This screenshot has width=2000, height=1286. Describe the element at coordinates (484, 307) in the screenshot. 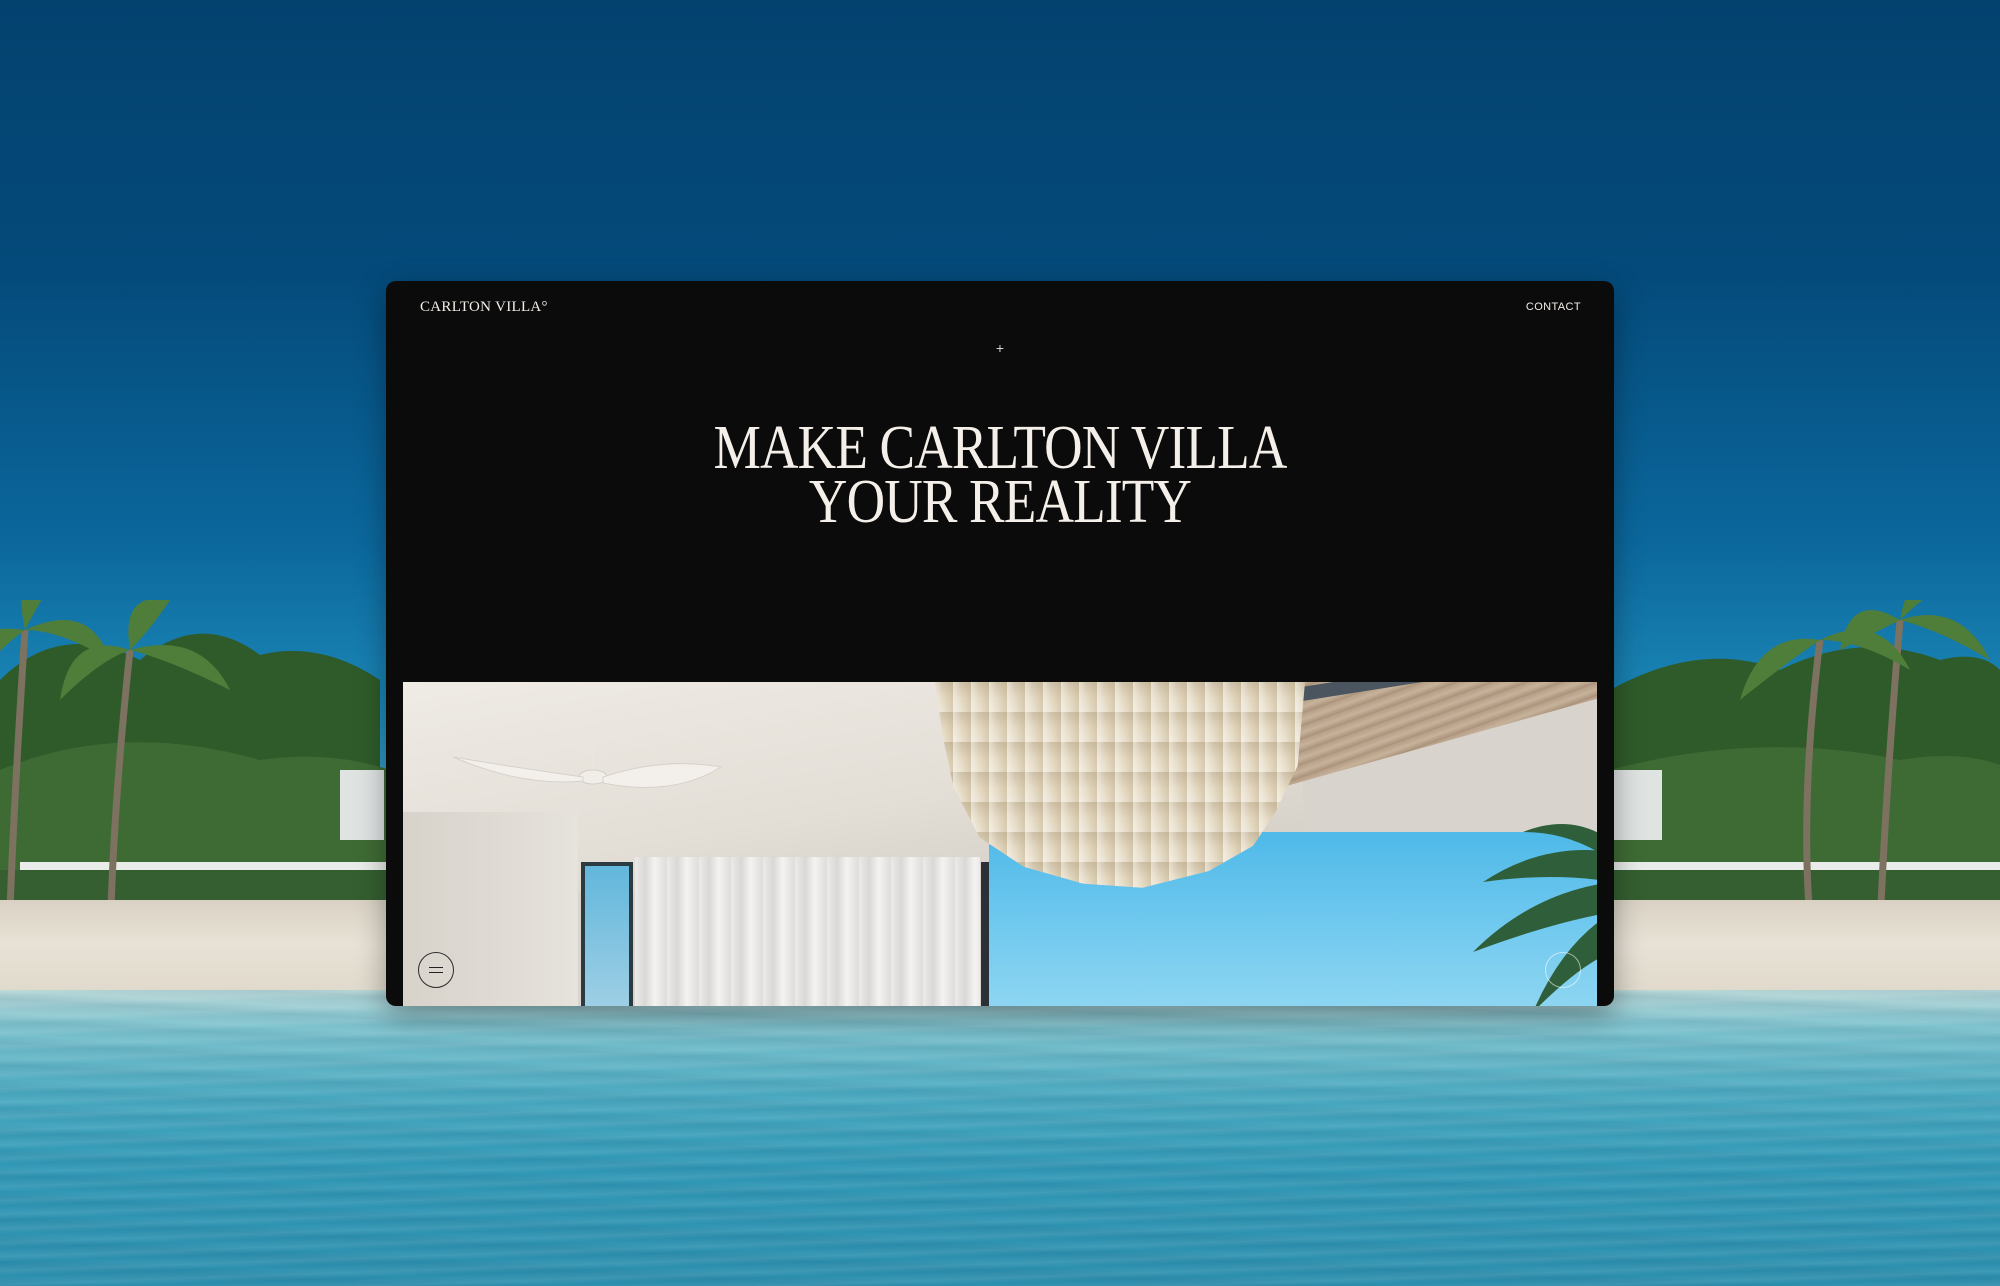

I see `brand-logo: CARLTON VILLA°` at that location.